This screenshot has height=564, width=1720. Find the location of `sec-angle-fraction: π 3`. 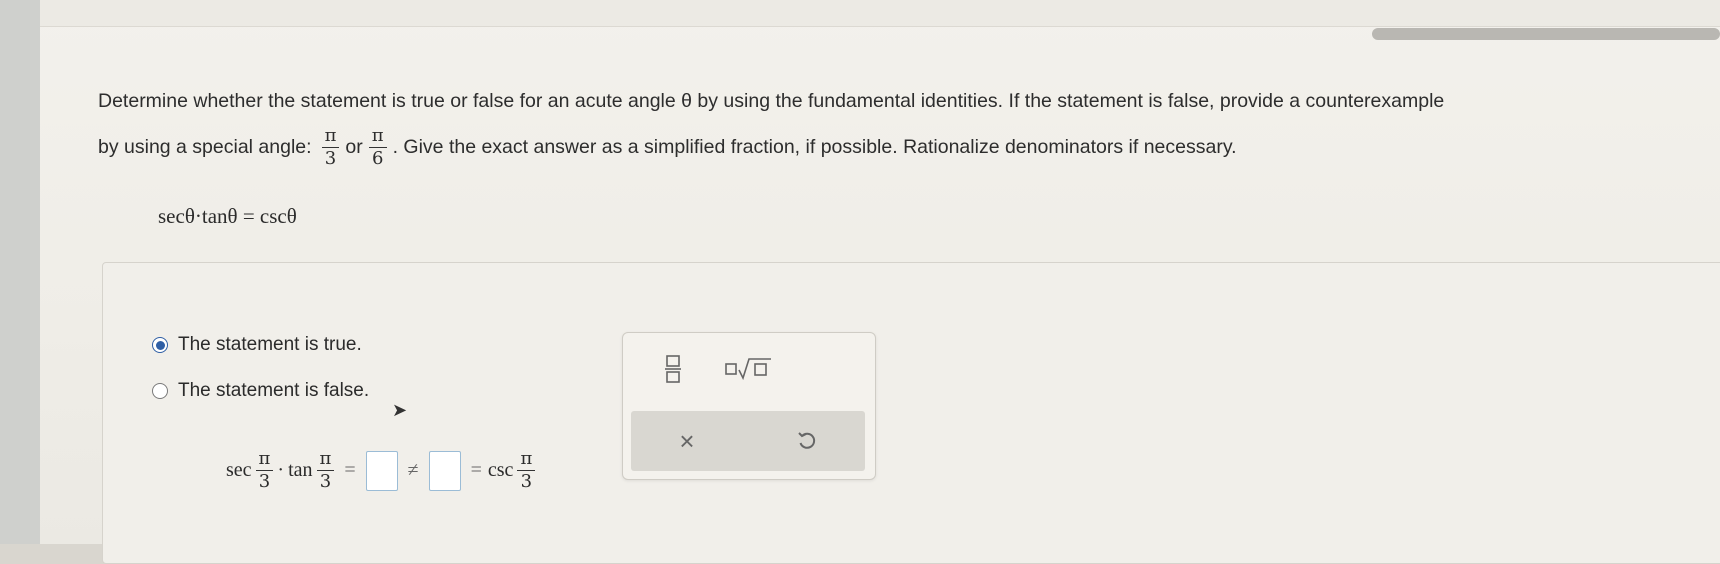

sec-angle-fraction: π 3 is located at coordinates (264, 470).